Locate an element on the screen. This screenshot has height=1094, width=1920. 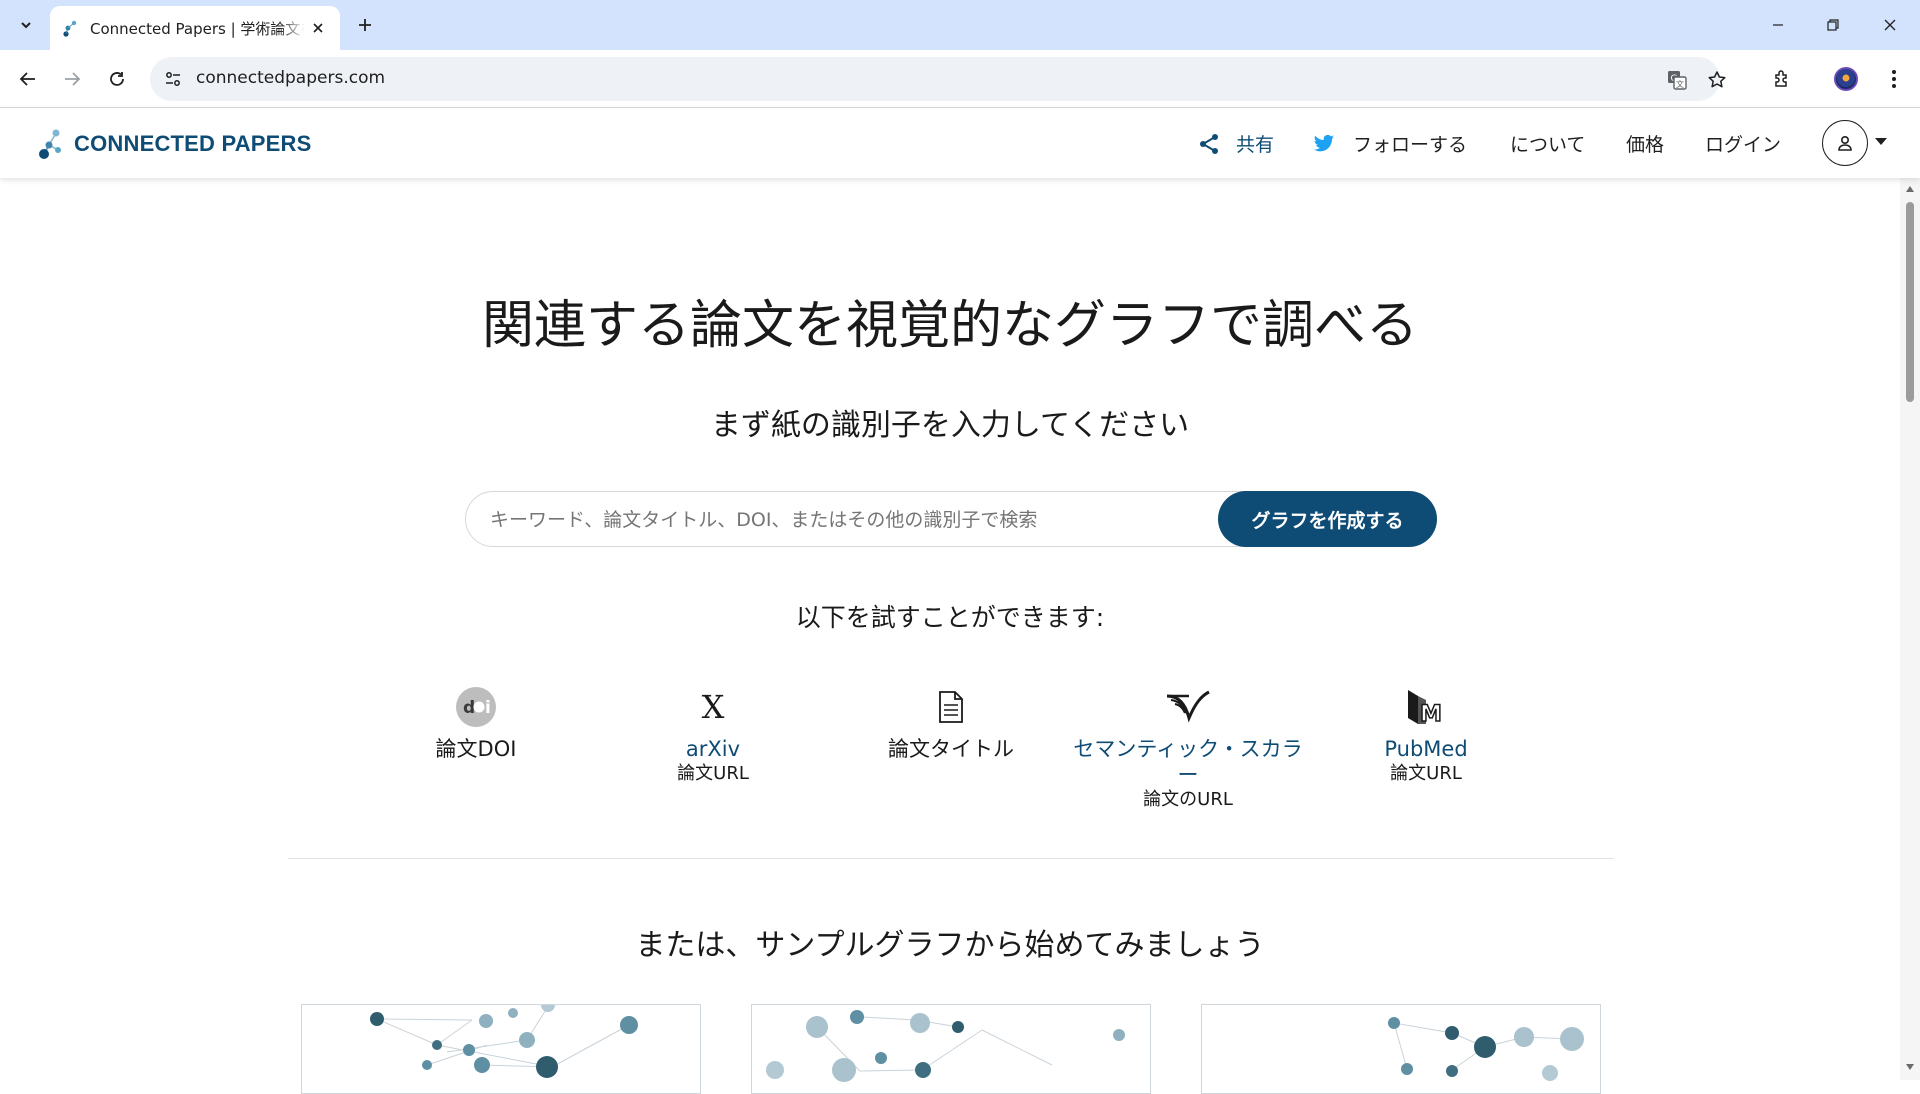
minimize-icon is located at coordinates (1778, 25).